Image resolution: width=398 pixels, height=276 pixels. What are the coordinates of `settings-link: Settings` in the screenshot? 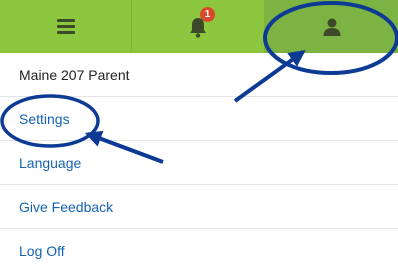 It's located at (44, 119).